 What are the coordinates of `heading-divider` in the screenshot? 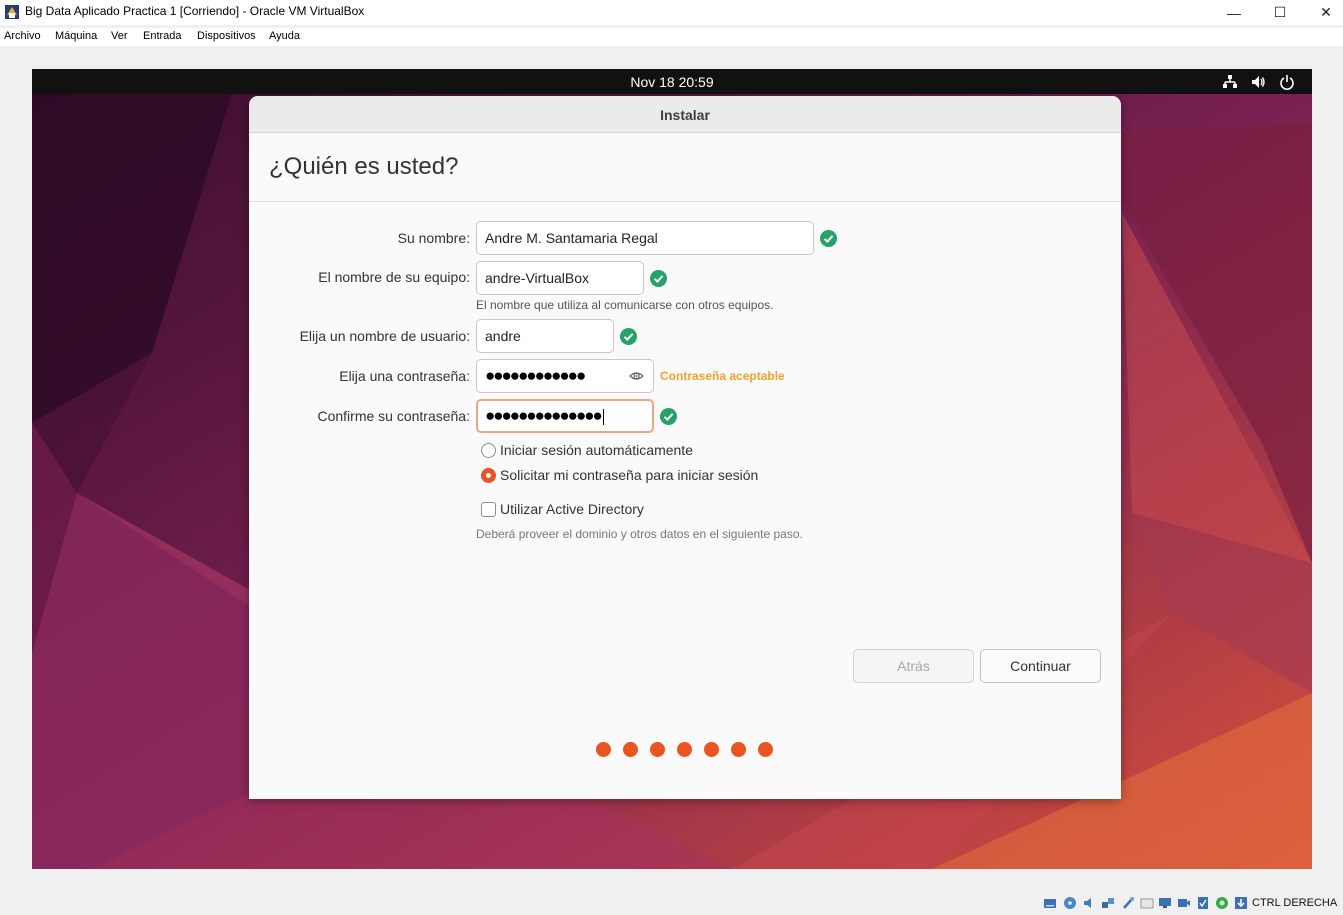 It's located at (685, 201).